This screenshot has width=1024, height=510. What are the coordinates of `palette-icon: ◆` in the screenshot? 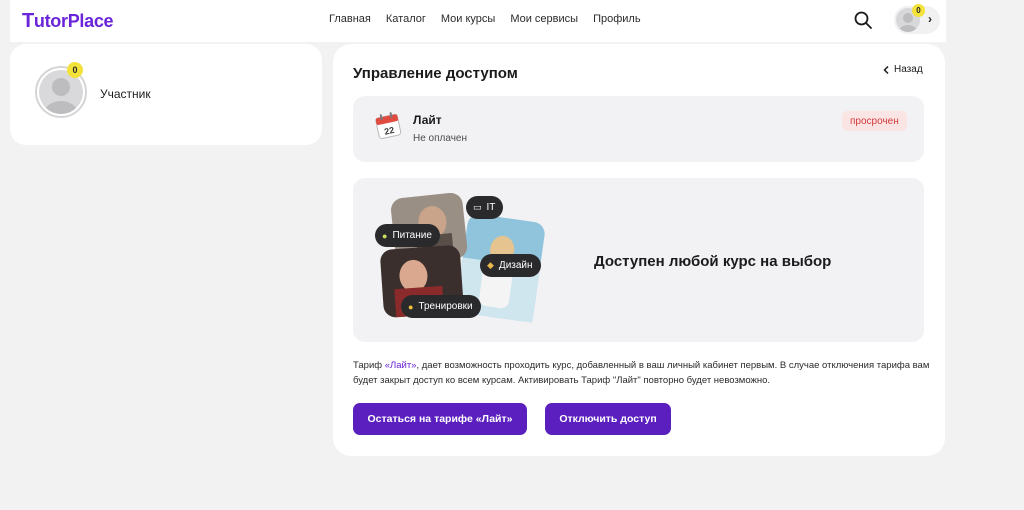 It's located at (490, 265).